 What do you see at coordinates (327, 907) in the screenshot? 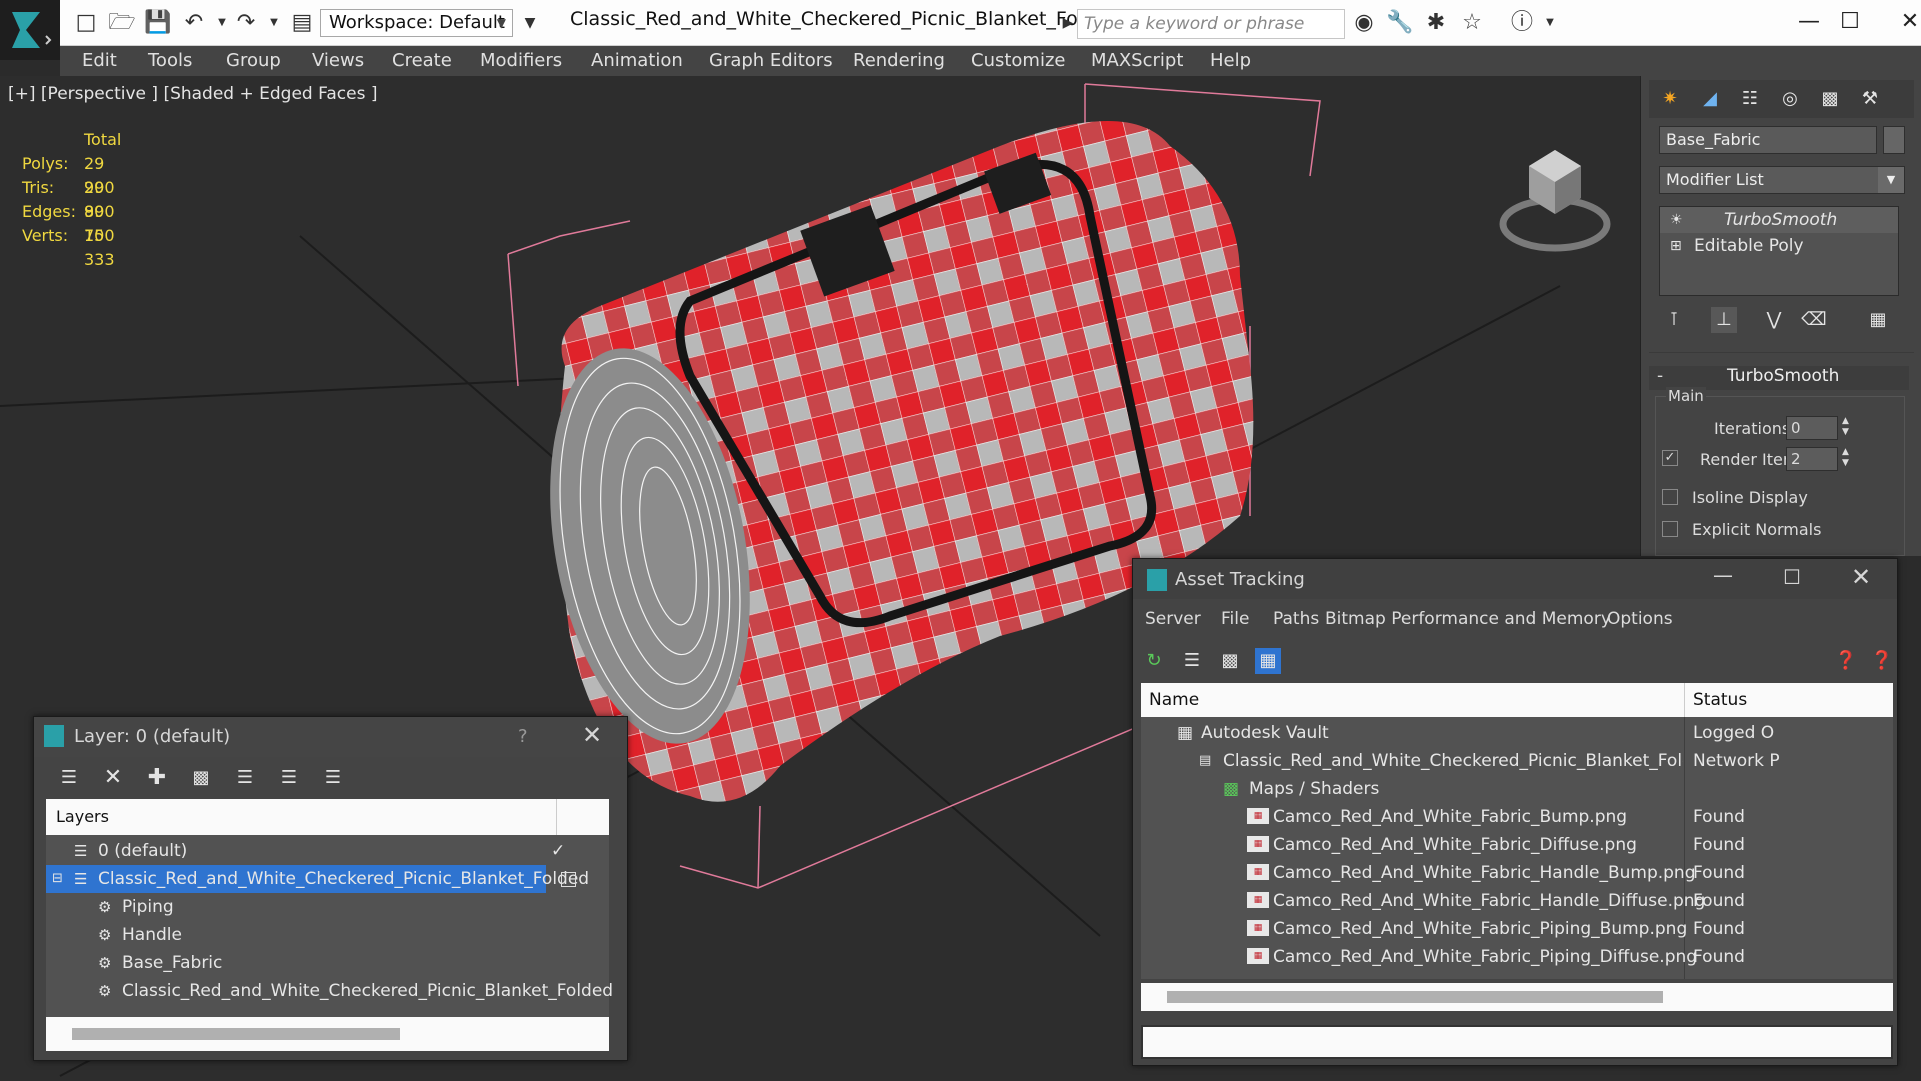
I see `object-row-piping: ⚙ Piping` at bounding box center [327, 907].